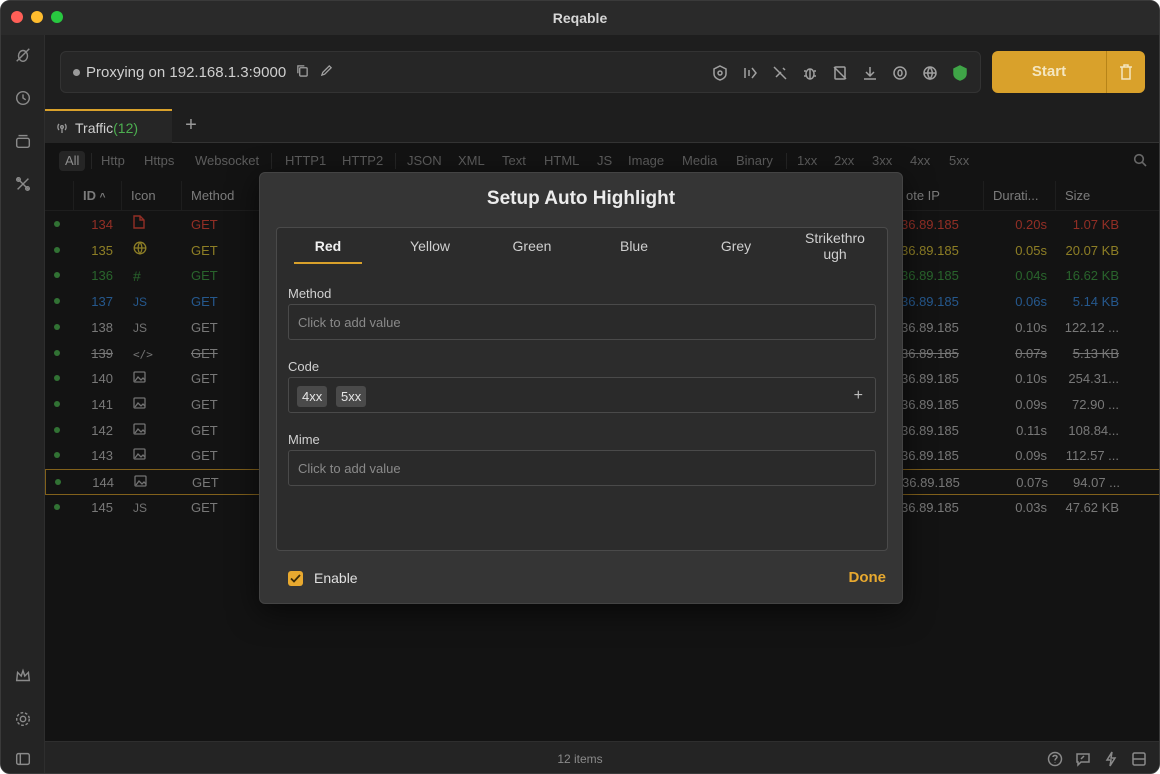 This screenshot has width=1160, height=774. I want to click on sidebar-toggle-icon, so click(23, 759).